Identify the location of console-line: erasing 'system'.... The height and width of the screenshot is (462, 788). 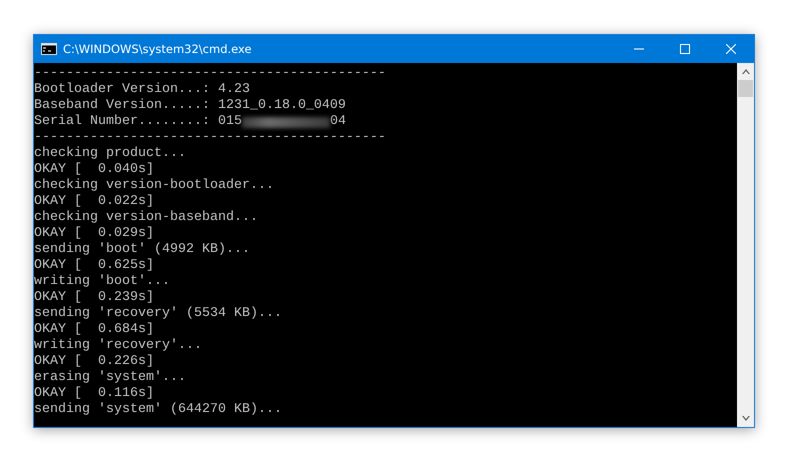
(110, 378).